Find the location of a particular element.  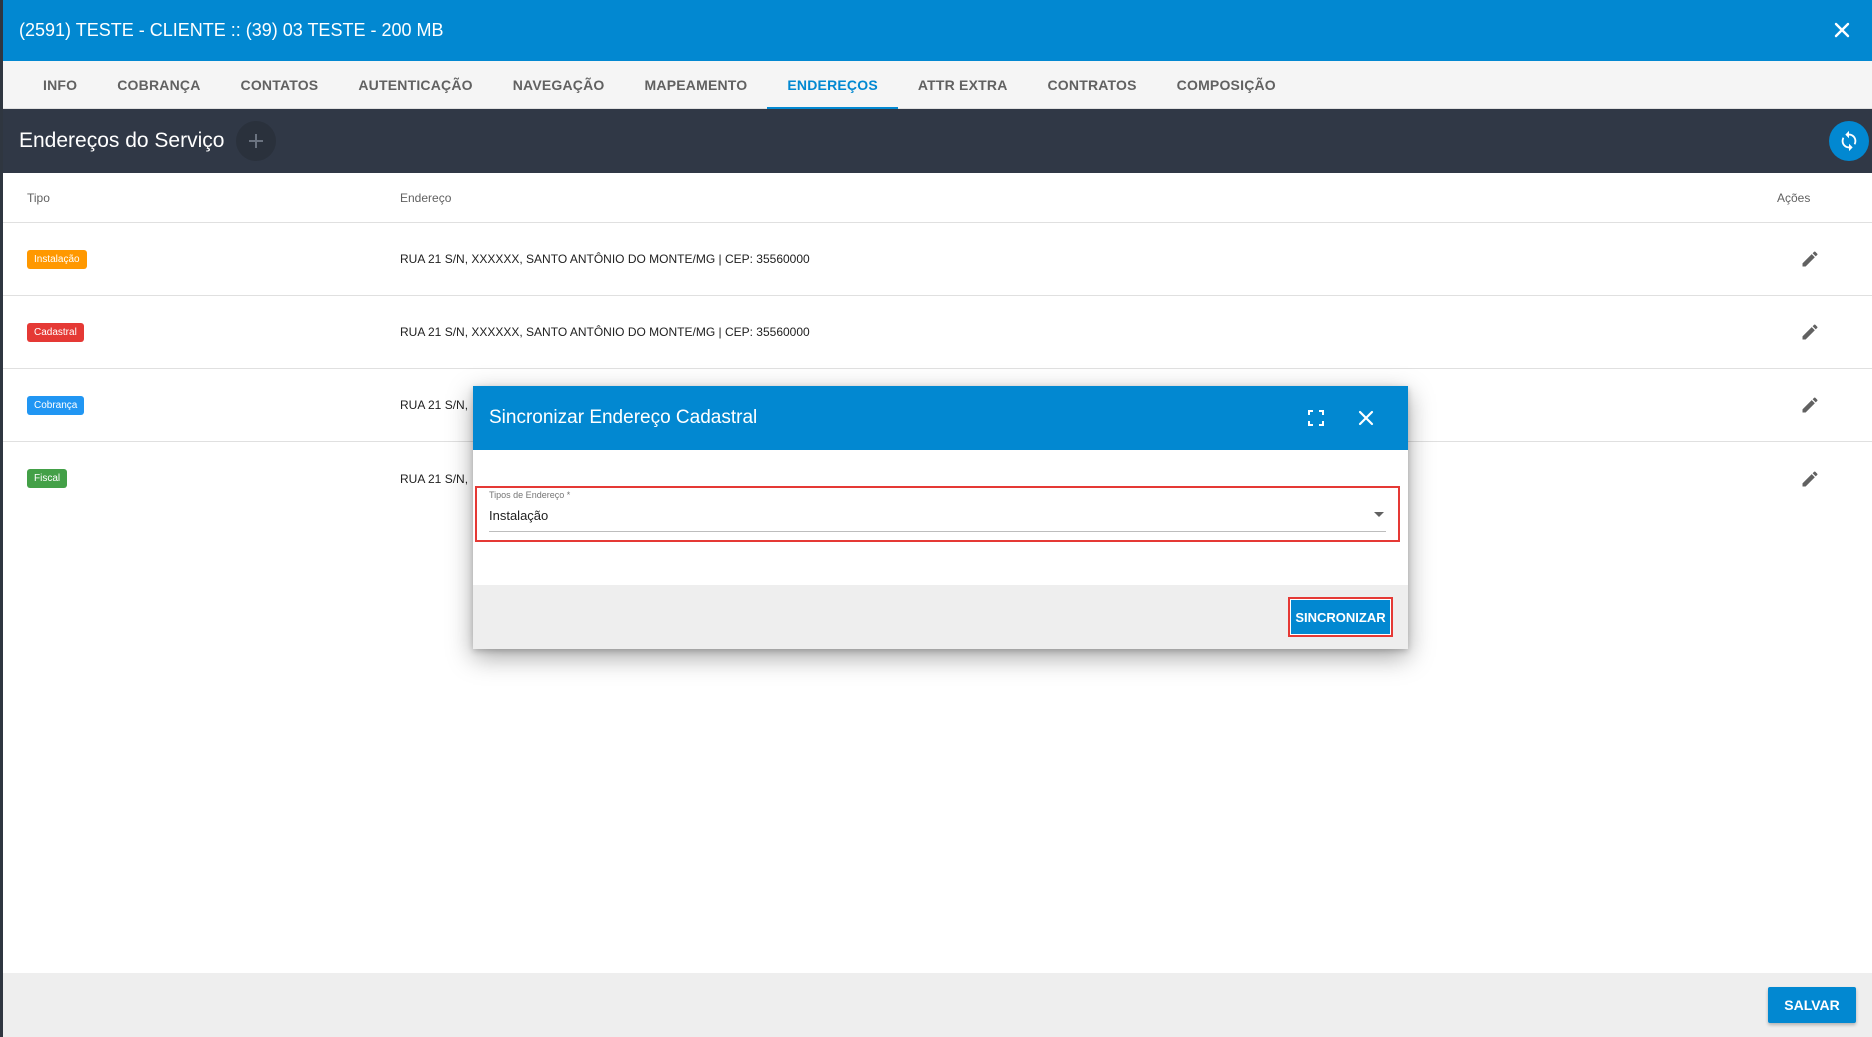

section-header: Endereços do Serviço is located at coordinates (937, 141).